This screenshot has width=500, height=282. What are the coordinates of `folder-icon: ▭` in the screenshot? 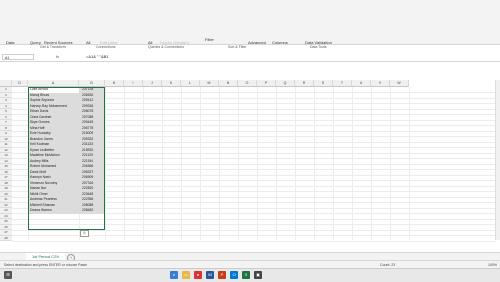 It's located at (186, 275).